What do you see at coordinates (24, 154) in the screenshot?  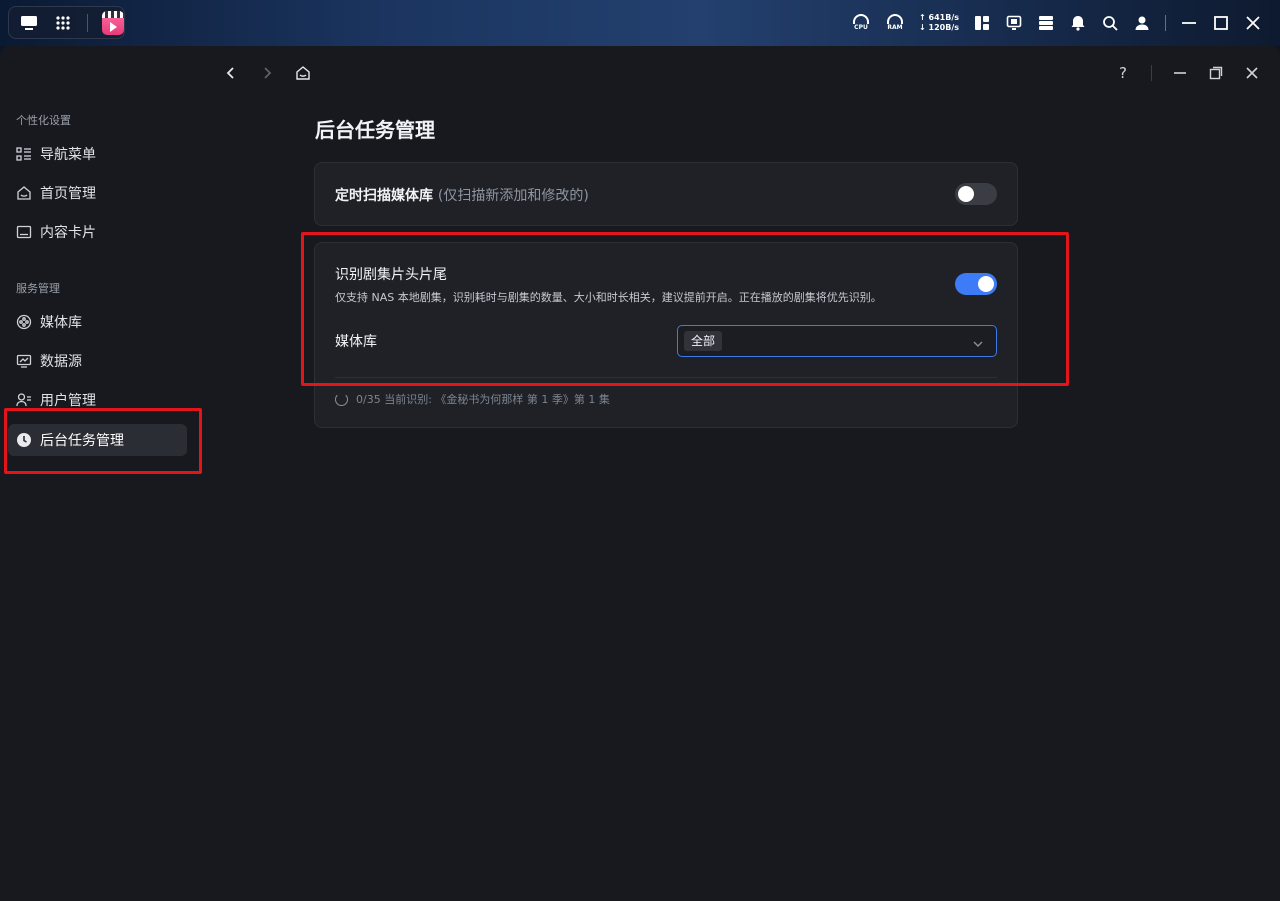 I see `menu-grid-icon` at bounding box center [24, 154].